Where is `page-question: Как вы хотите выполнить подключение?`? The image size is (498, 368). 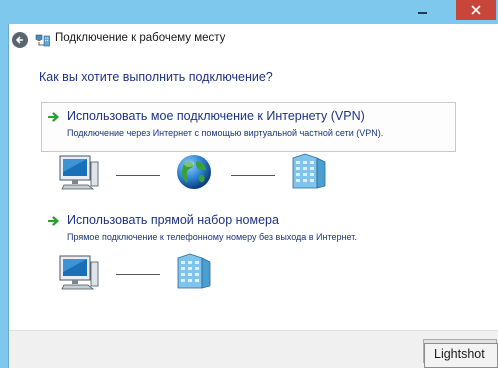
page-question: Как вы хотите выполнить подключение? is located at coordinates (156, 77).